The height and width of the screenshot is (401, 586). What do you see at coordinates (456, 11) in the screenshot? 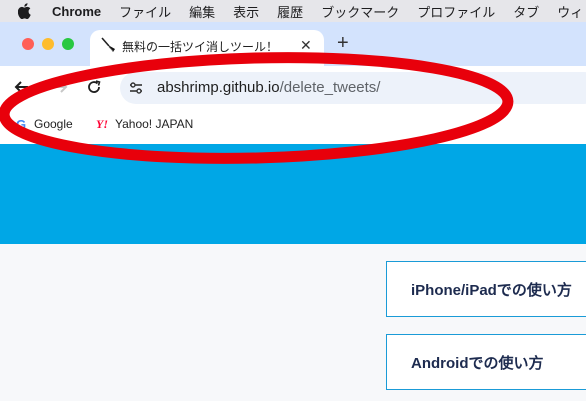
I see `menu-profile: プロファイル` at bounding box center [456, 11].